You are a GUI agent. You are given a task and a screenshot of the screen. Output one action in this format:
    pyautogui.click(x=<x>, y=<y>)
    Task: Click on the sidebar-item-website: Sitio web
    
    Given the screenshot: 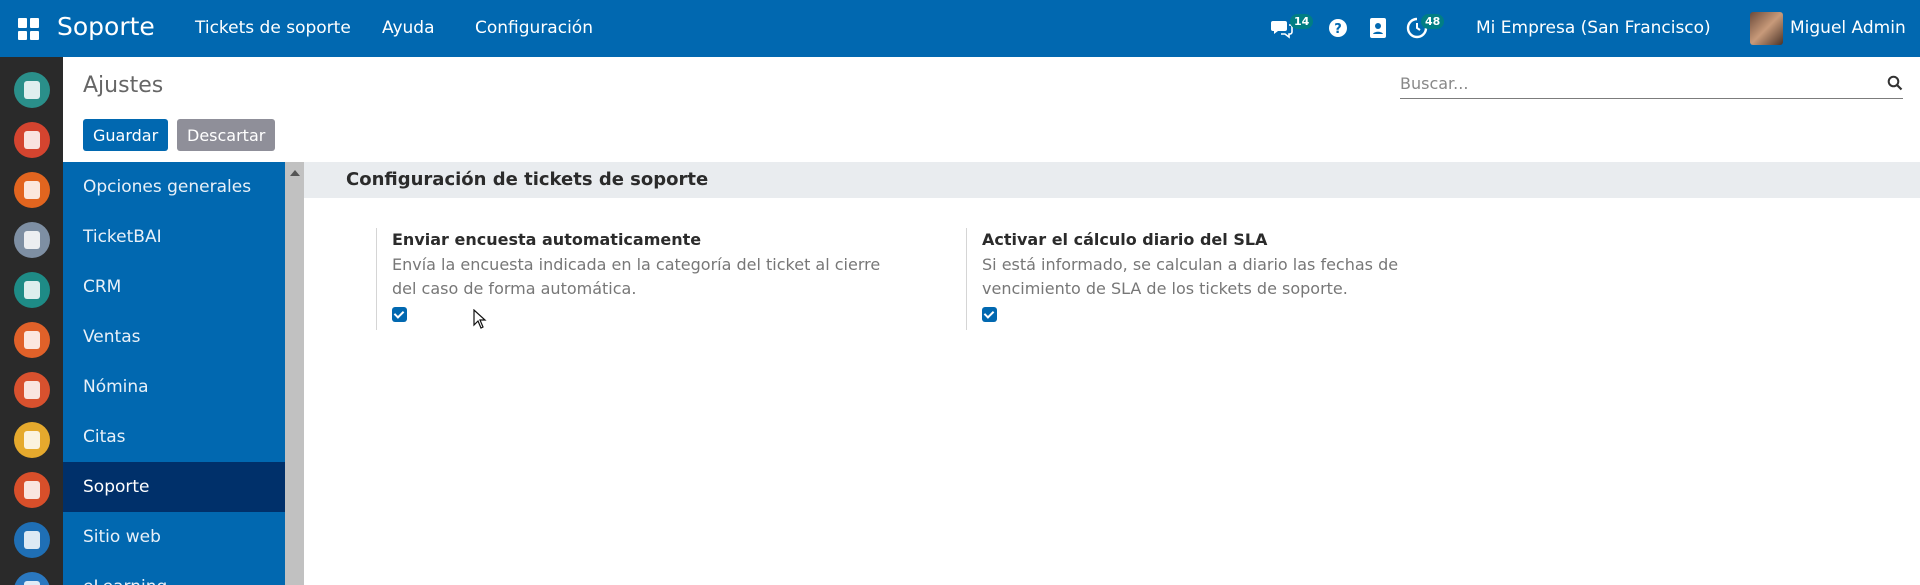 What is the action you would take?
    pyautogui.click(x=174, y=537)
    